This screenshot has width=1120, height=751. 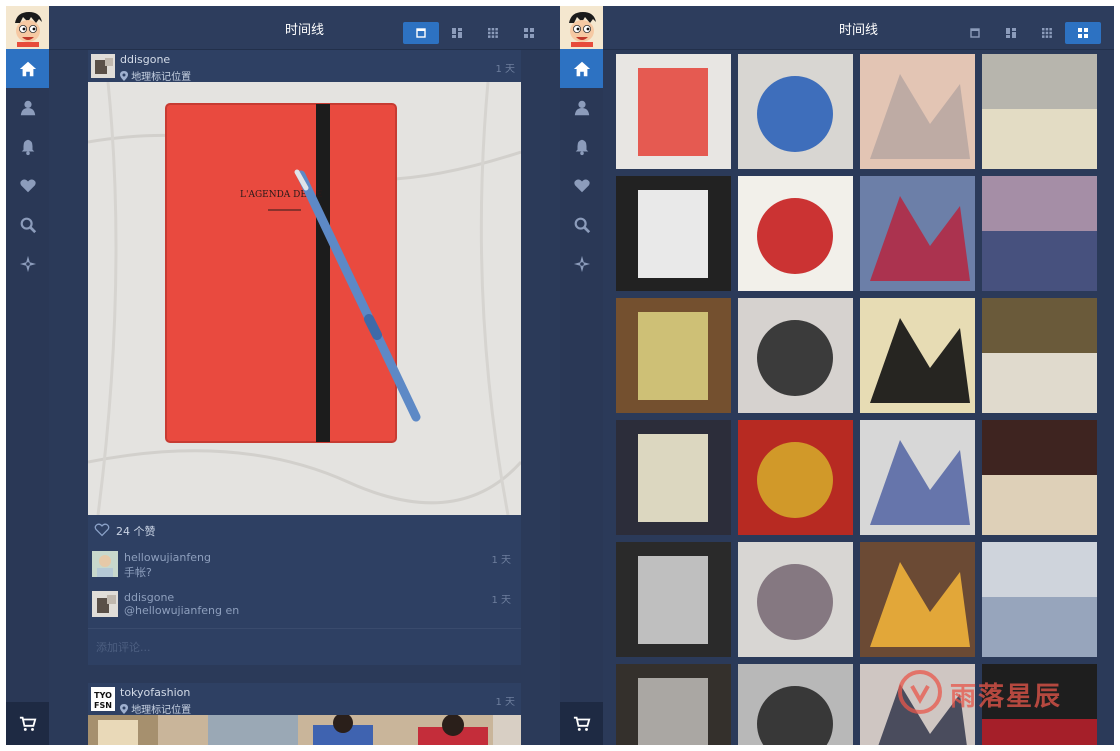 What do you see at coordinates (1039, 477) in the screenshot?
I see `grid-photo-gift-ribbon` at bounding box center [1039, 477].